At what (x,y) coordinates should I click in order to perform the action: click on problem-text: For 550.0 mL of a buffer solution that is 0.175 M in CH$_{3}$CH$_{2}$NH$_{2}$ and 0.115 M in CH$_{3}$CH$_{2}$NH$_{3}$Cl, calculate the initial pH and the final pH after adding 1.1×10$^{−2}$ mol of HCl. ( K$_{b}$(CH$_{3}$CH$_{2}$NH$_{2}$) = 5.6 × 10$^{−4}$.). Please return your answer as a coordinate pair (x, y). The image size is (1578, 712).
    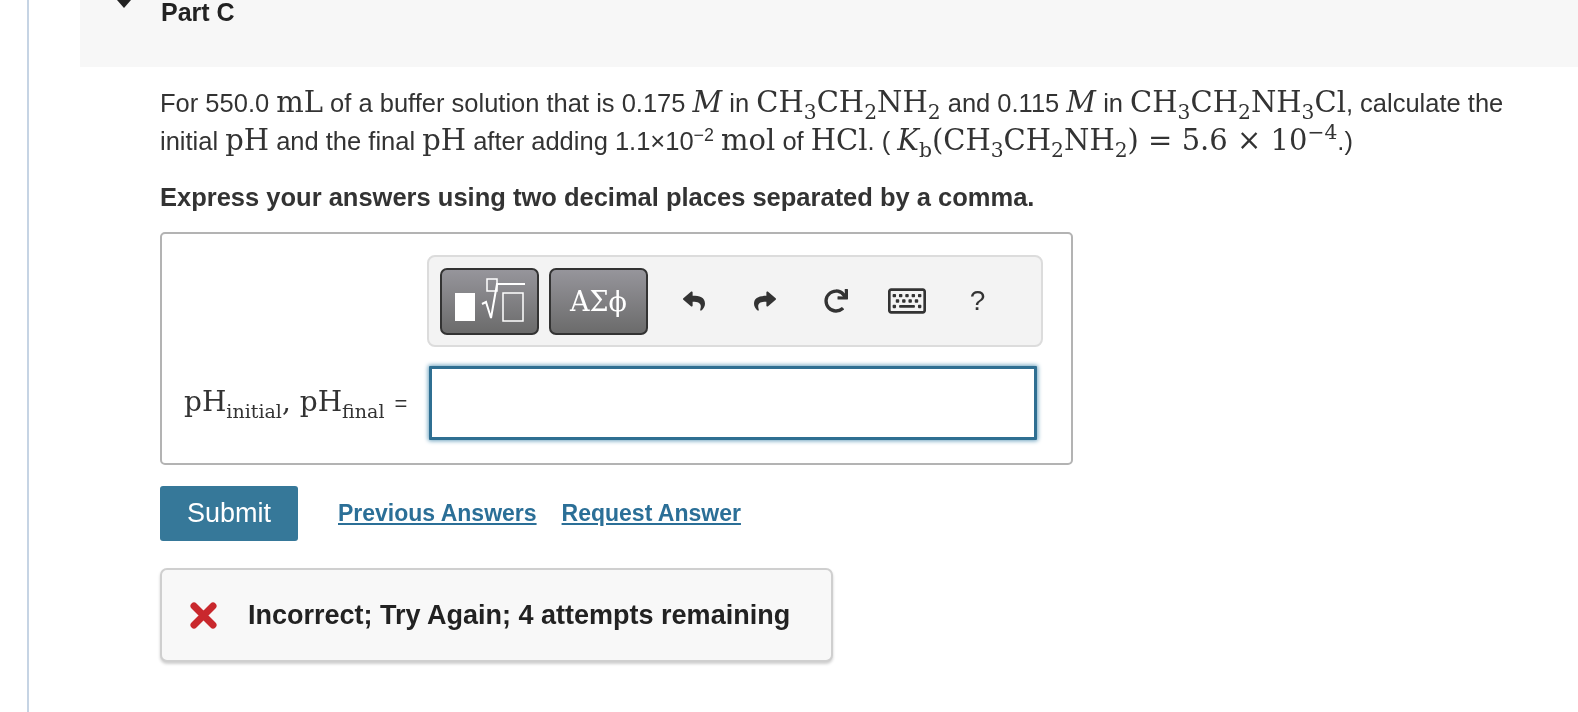
    Looking at the image, I should click on (832, 122).